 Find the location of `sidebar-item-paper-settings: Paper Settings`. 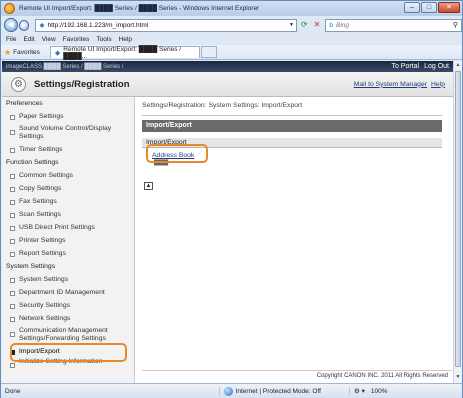

sidebar-item-paper-settings: Paper Settings is located at coordinates (68, 116).